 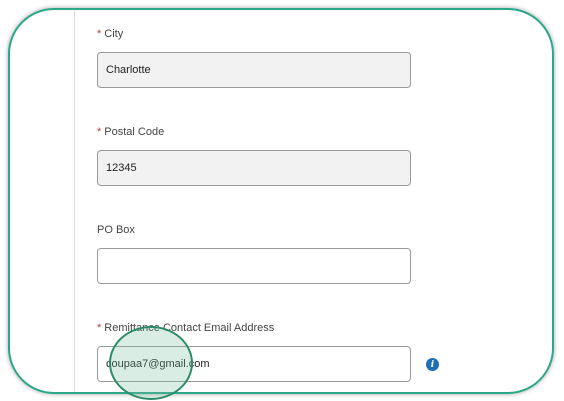 What do you see at coordinates (128, 70) in the screenshot?
I see `city-input-value: Charlotte` at bounding box center [128, 70].